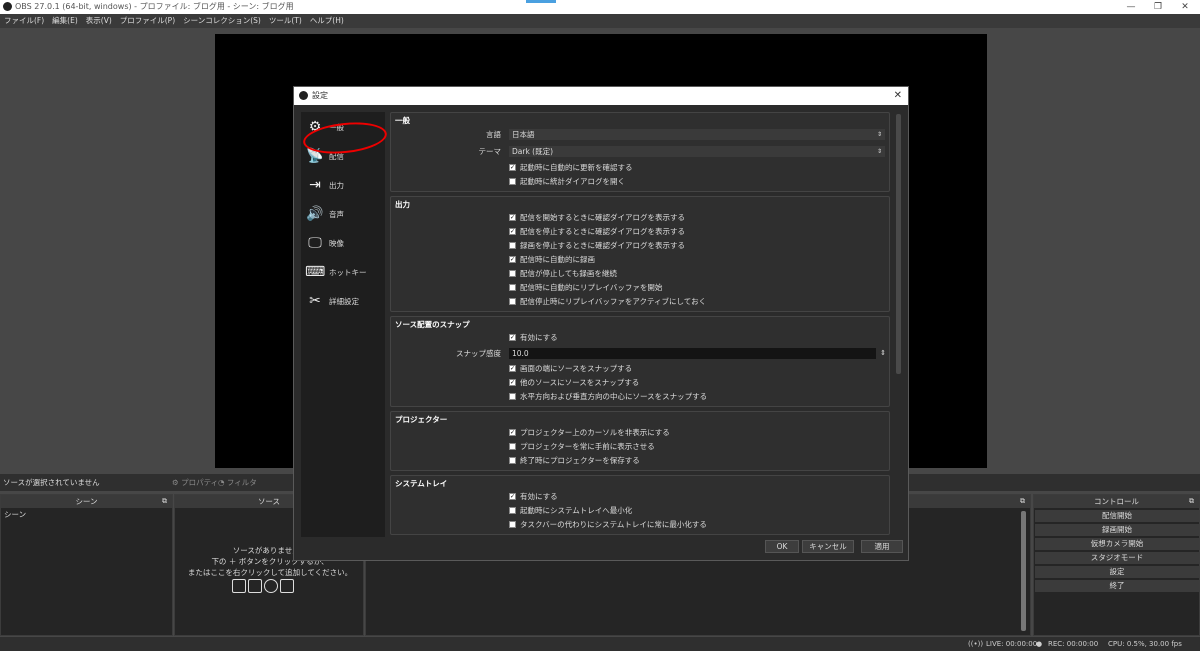 This screenshot has height=651, width=1200. I want to click on tray-checkbox: ✓ 有効にする, so click(533, 496).